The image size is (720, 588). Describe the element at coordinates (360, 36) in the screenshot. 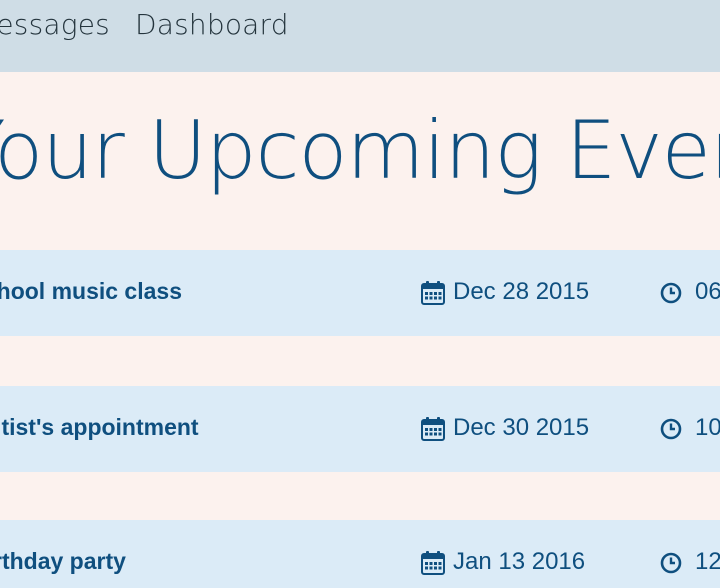

I see `top-nav: Messages Dashboard` at that location.